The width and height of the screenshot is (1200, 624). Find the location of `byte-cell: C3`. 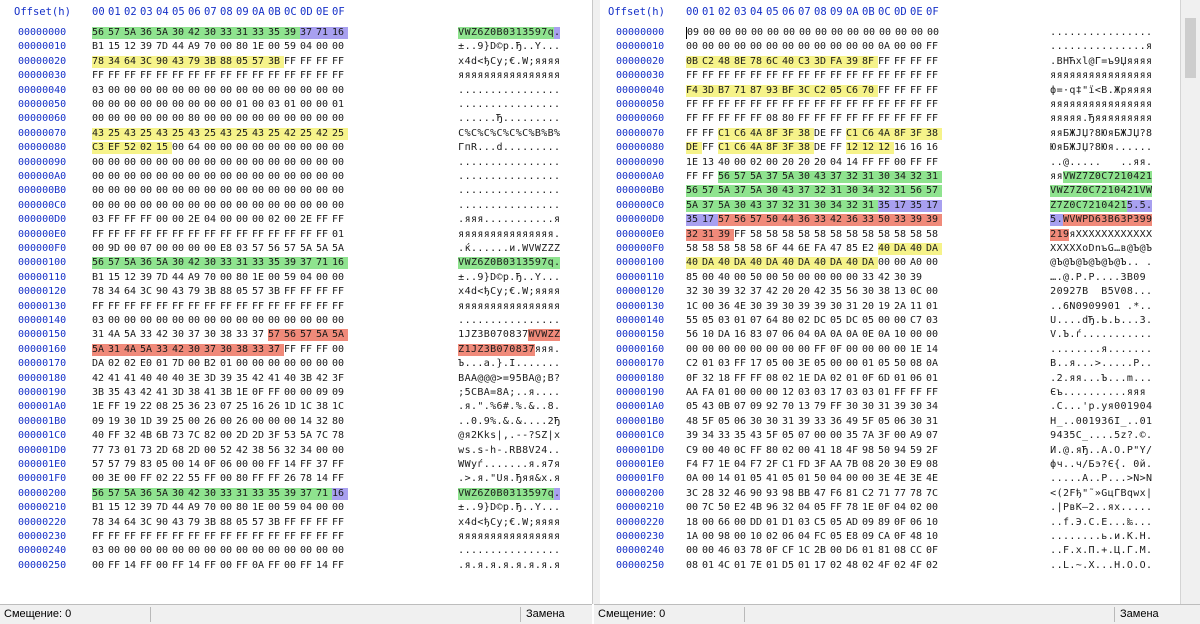

byte-cell: C3 is located at coordinates (100, 148).